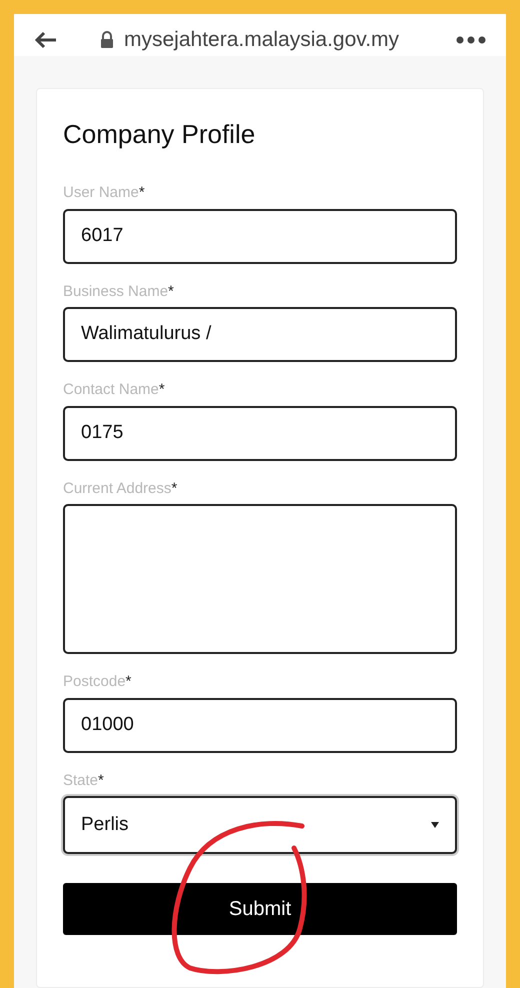 Image resolution: width=520 pixels, height=988 pixels. I want to click on caret-icon, so click(435, 825).